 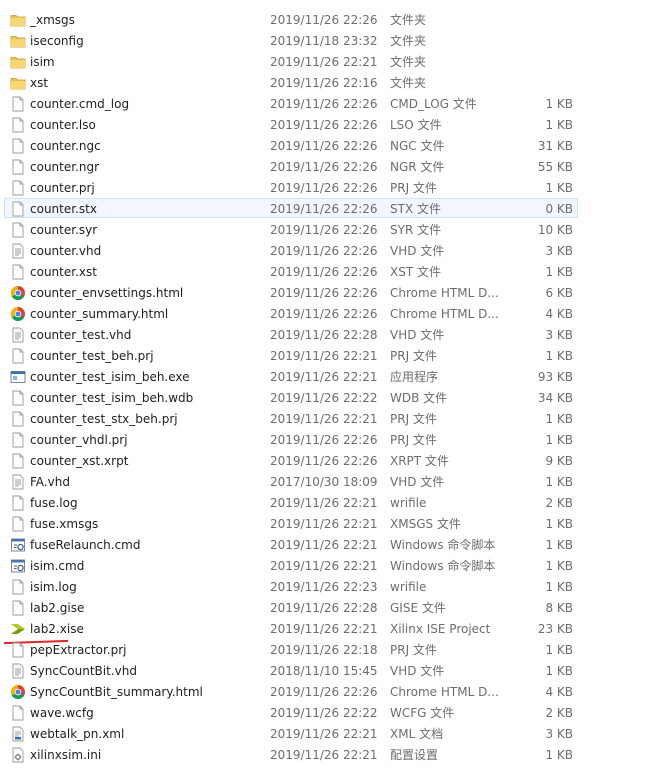 What do you see at coordinates (419, 461) in the screenshot?
I see `file-type: XRPT 文件` at bounding box center [419, 461].